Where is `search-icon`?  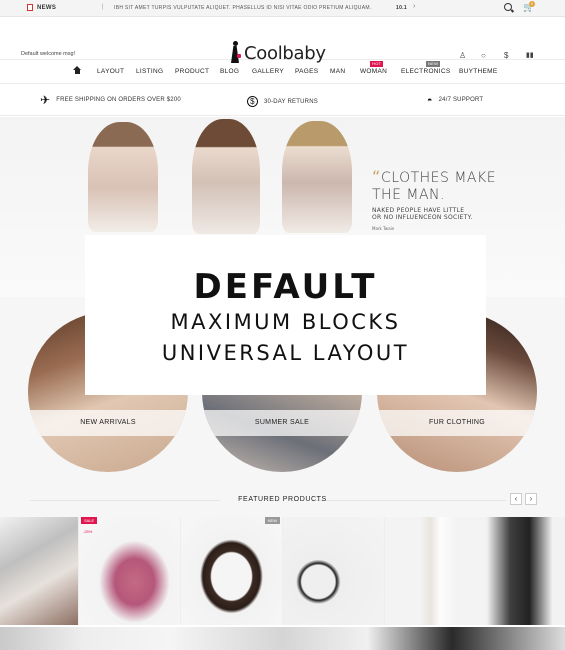
search-icon is located at coordinates (508, 7).